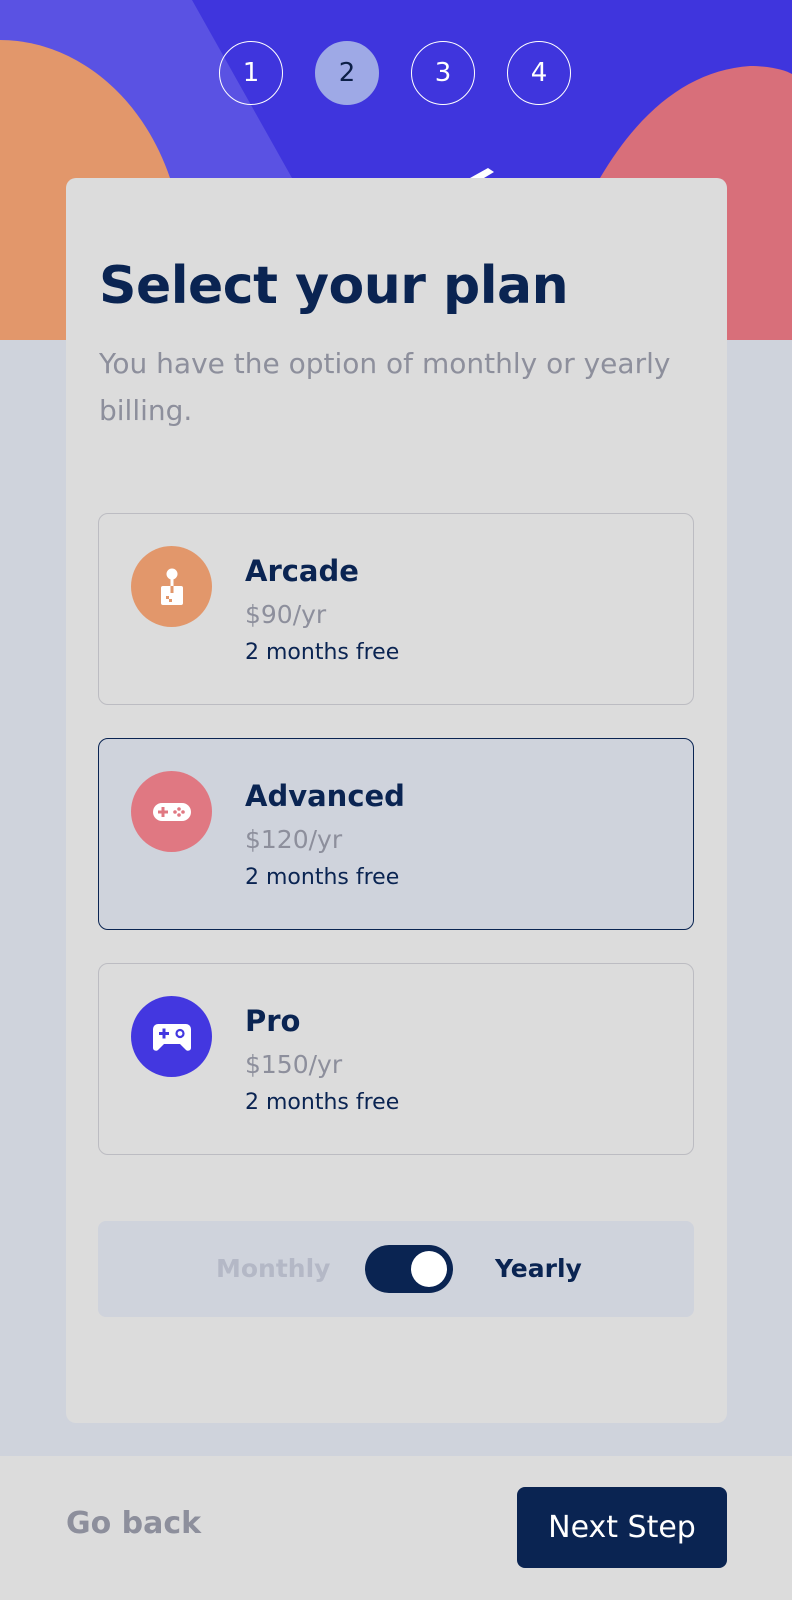 The width and height of the screenshot is (792, 1600). What do you see at coordinates (443, 73) in the screenshot?
I see `step-3: 3` at bounding box center [443, 73].